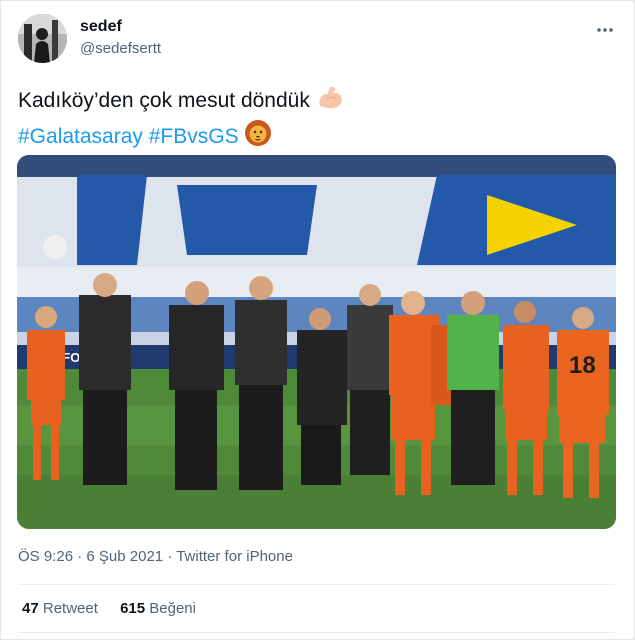  Describe the element at coordinates (582, 365) in the screenshot. I see `jersey-number: 18` at that location.